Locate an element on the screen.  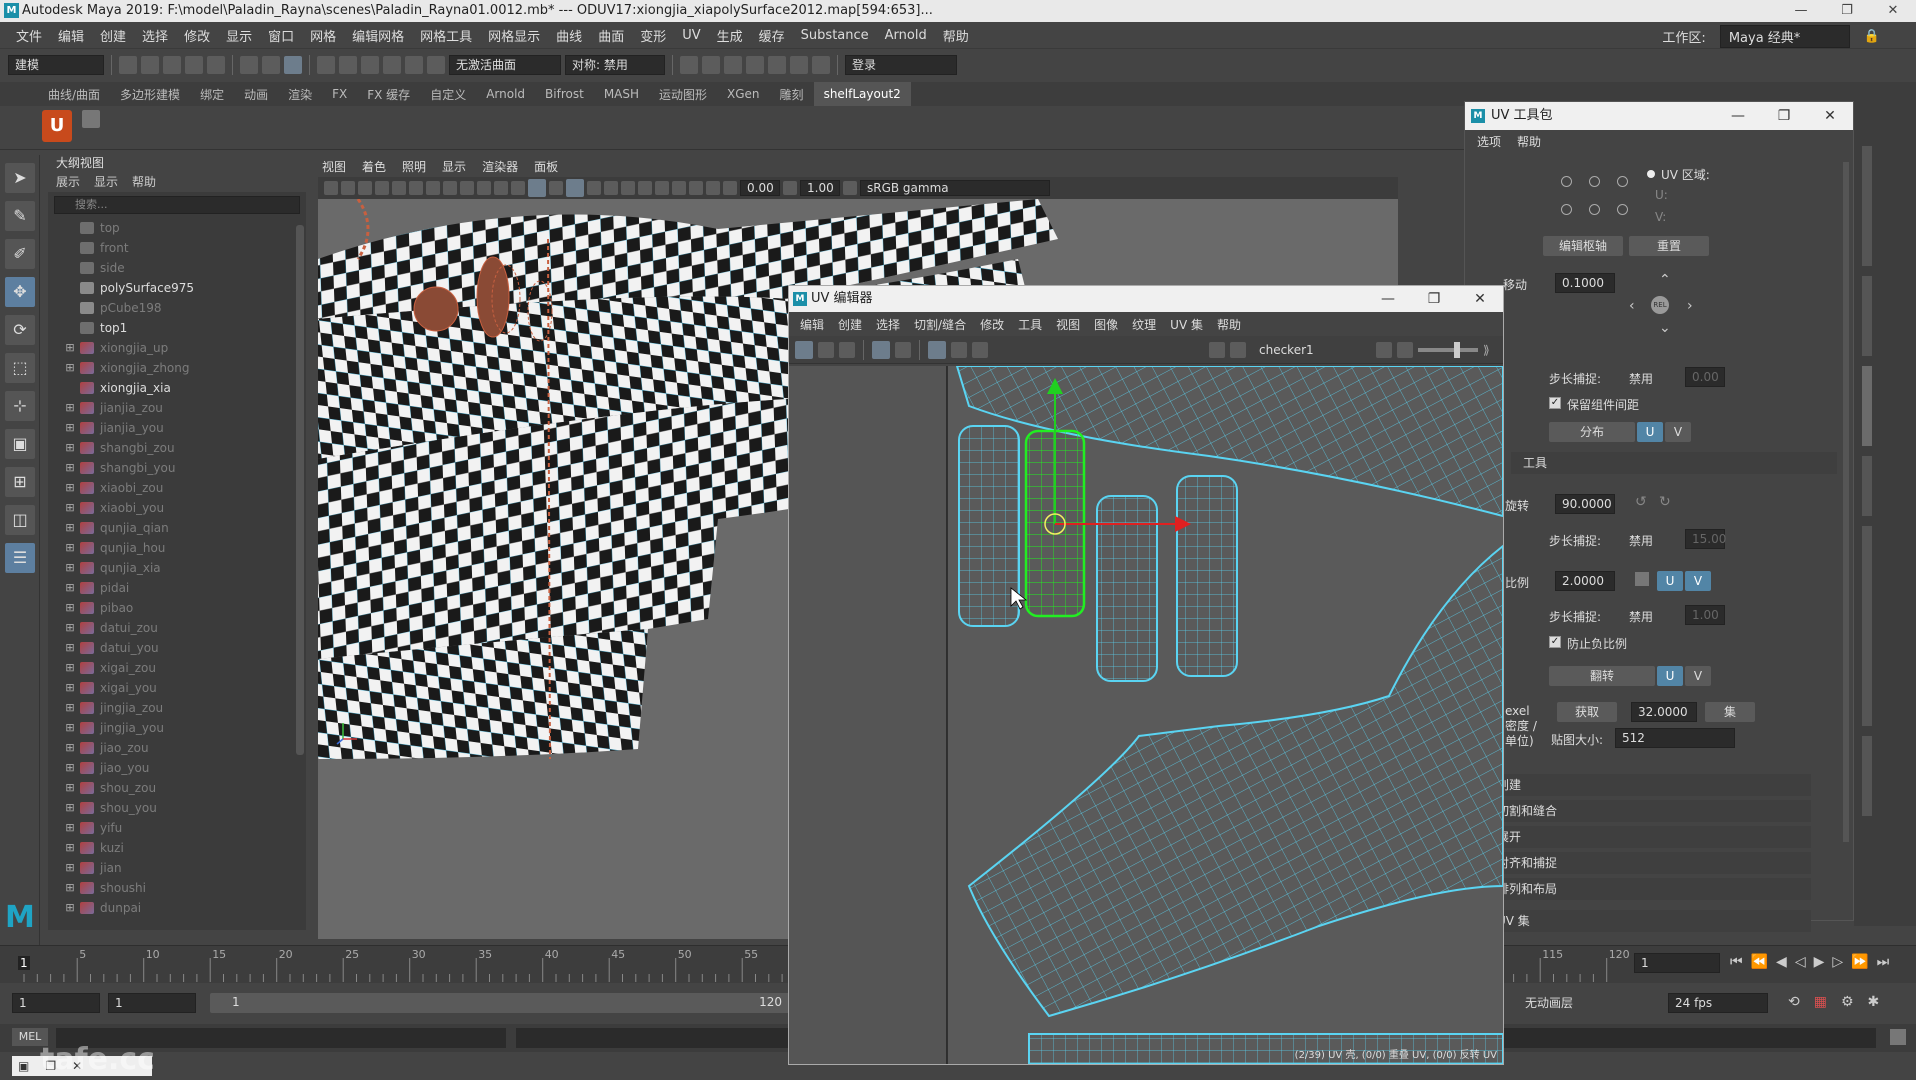
move-down-icon: ⌄ is located at coordinates (1665, 328).